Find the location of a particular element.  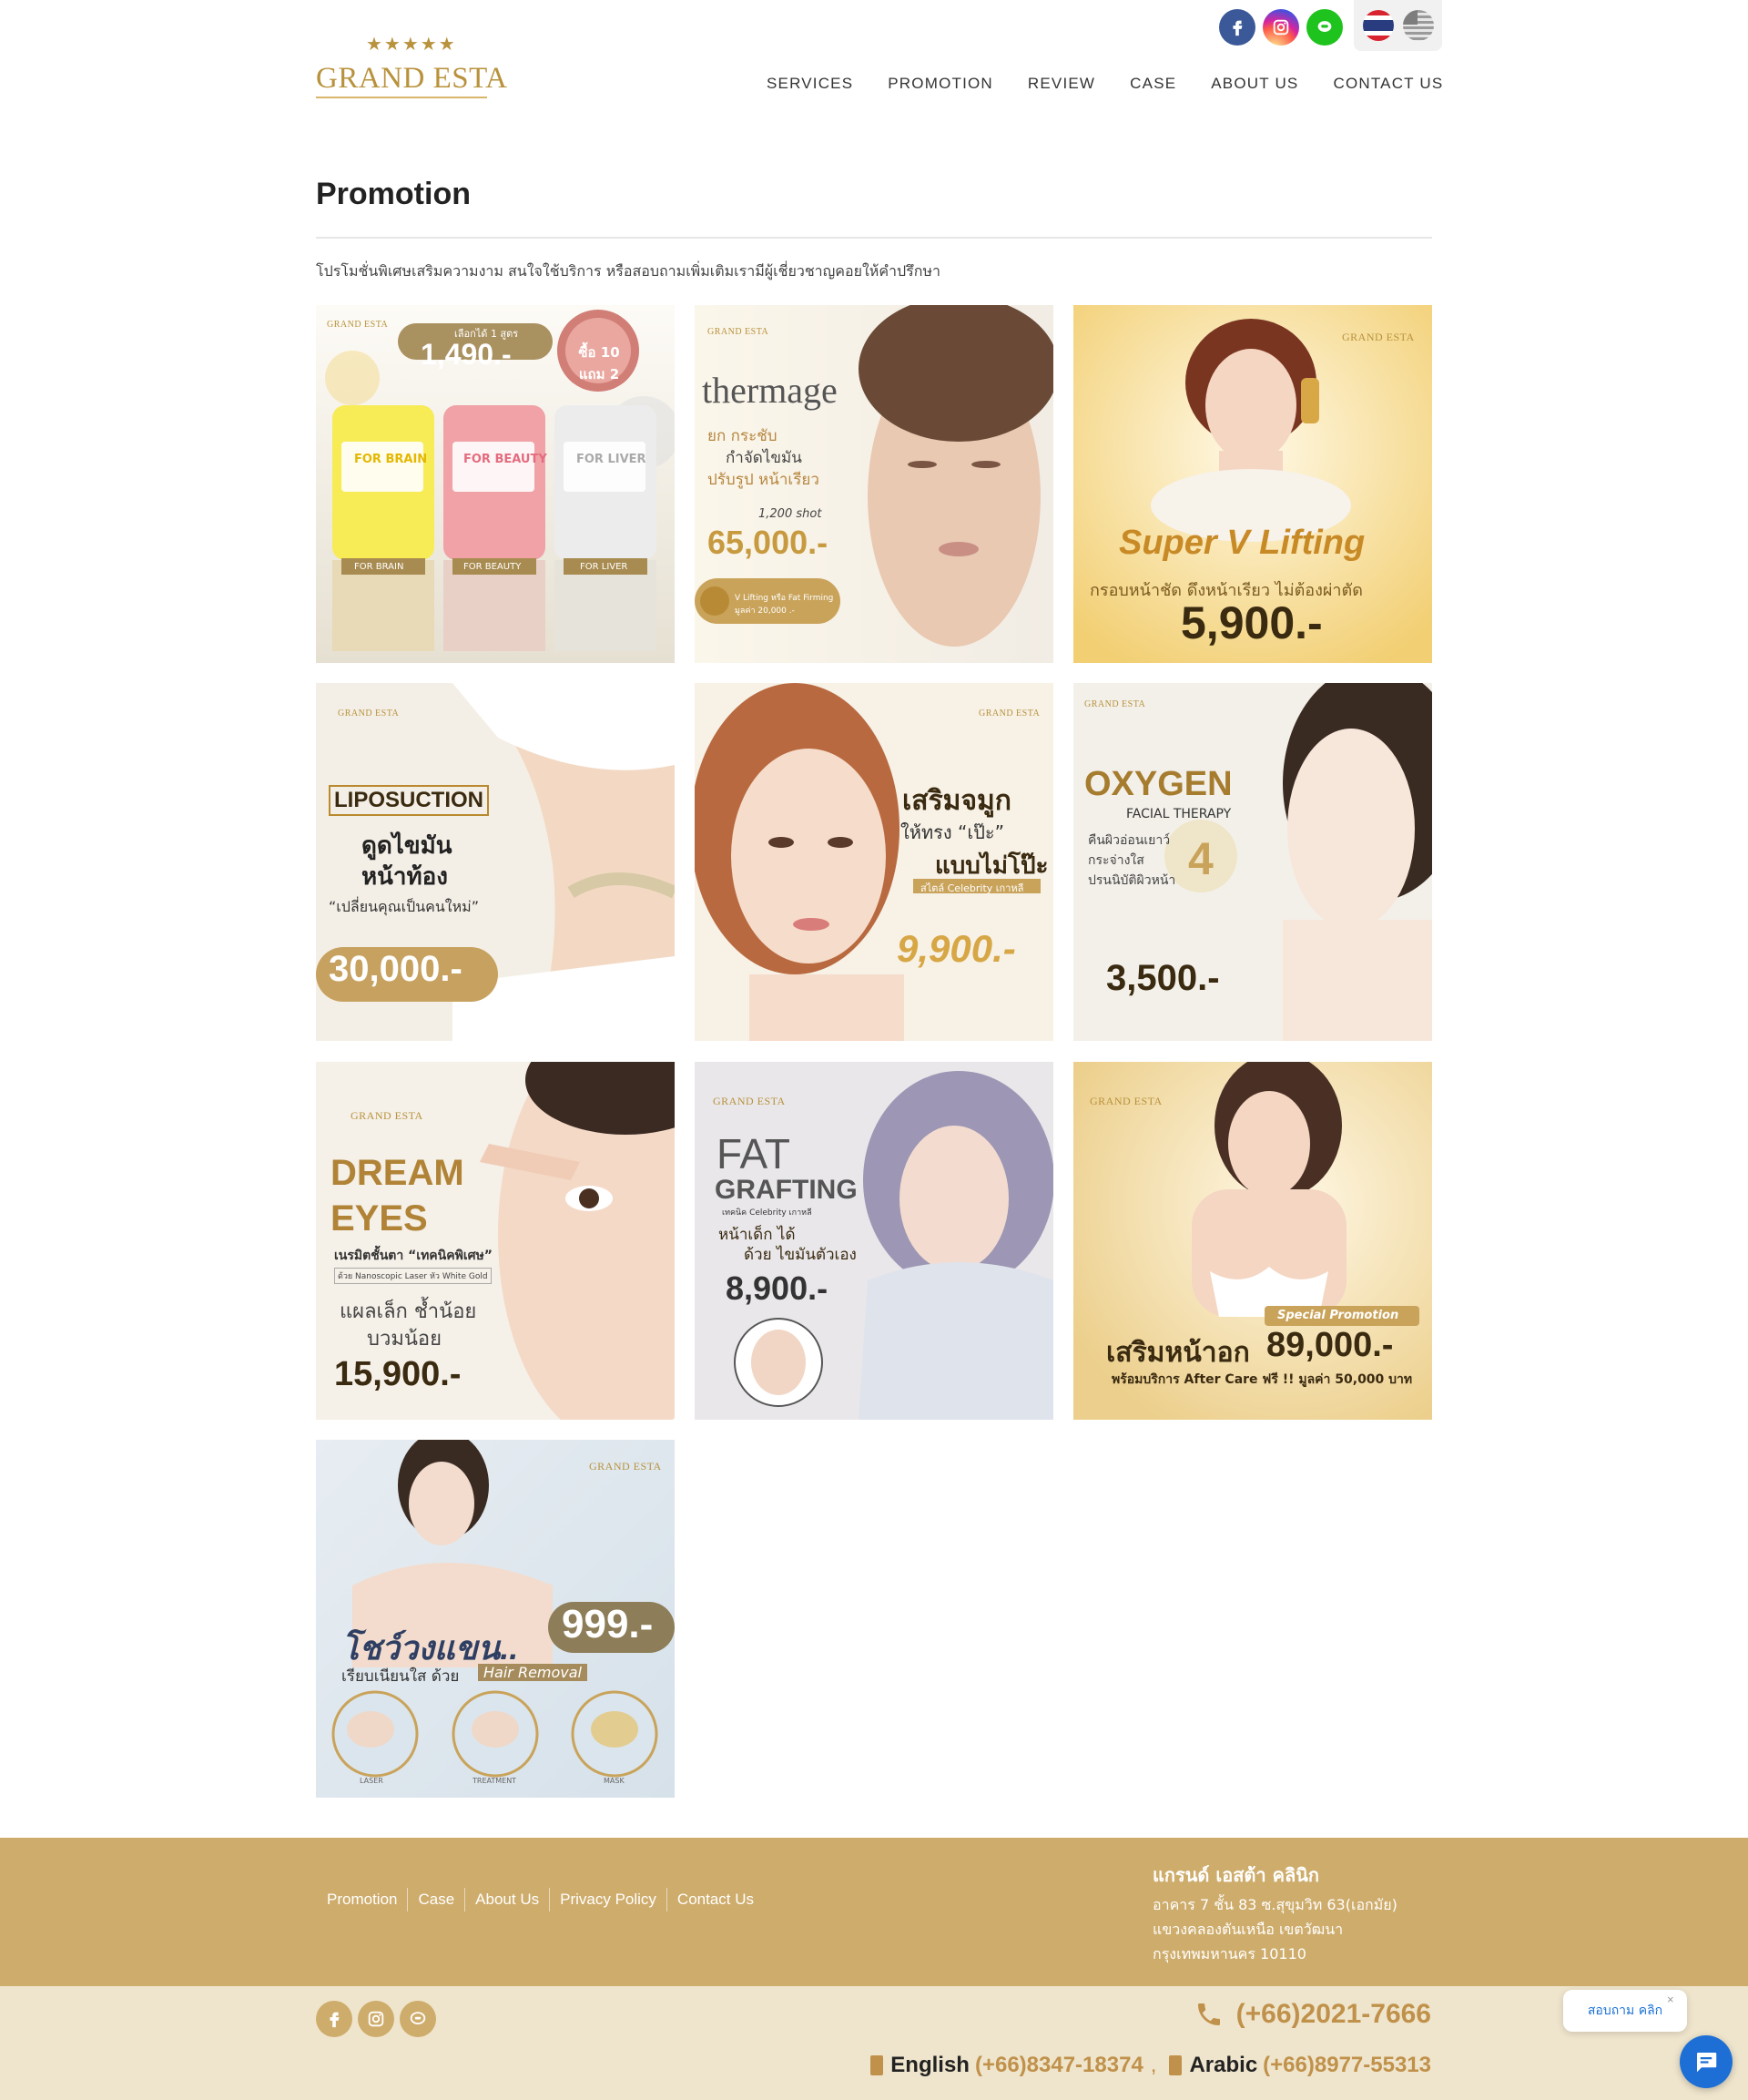

promo-line: แบบไม่โป๊ะ is located at coordinates (992, 866).